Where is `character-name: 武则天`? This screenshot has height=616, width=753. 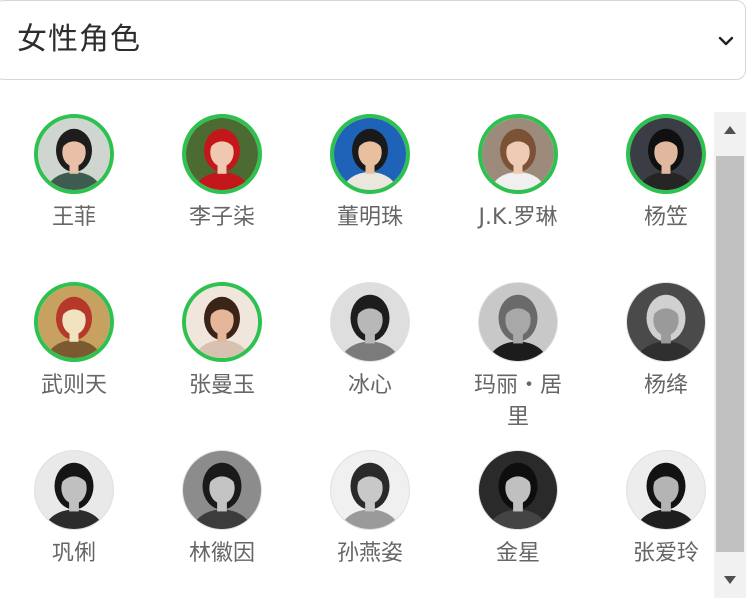 character-name: 武则天 is located at coordinates (73, 385).